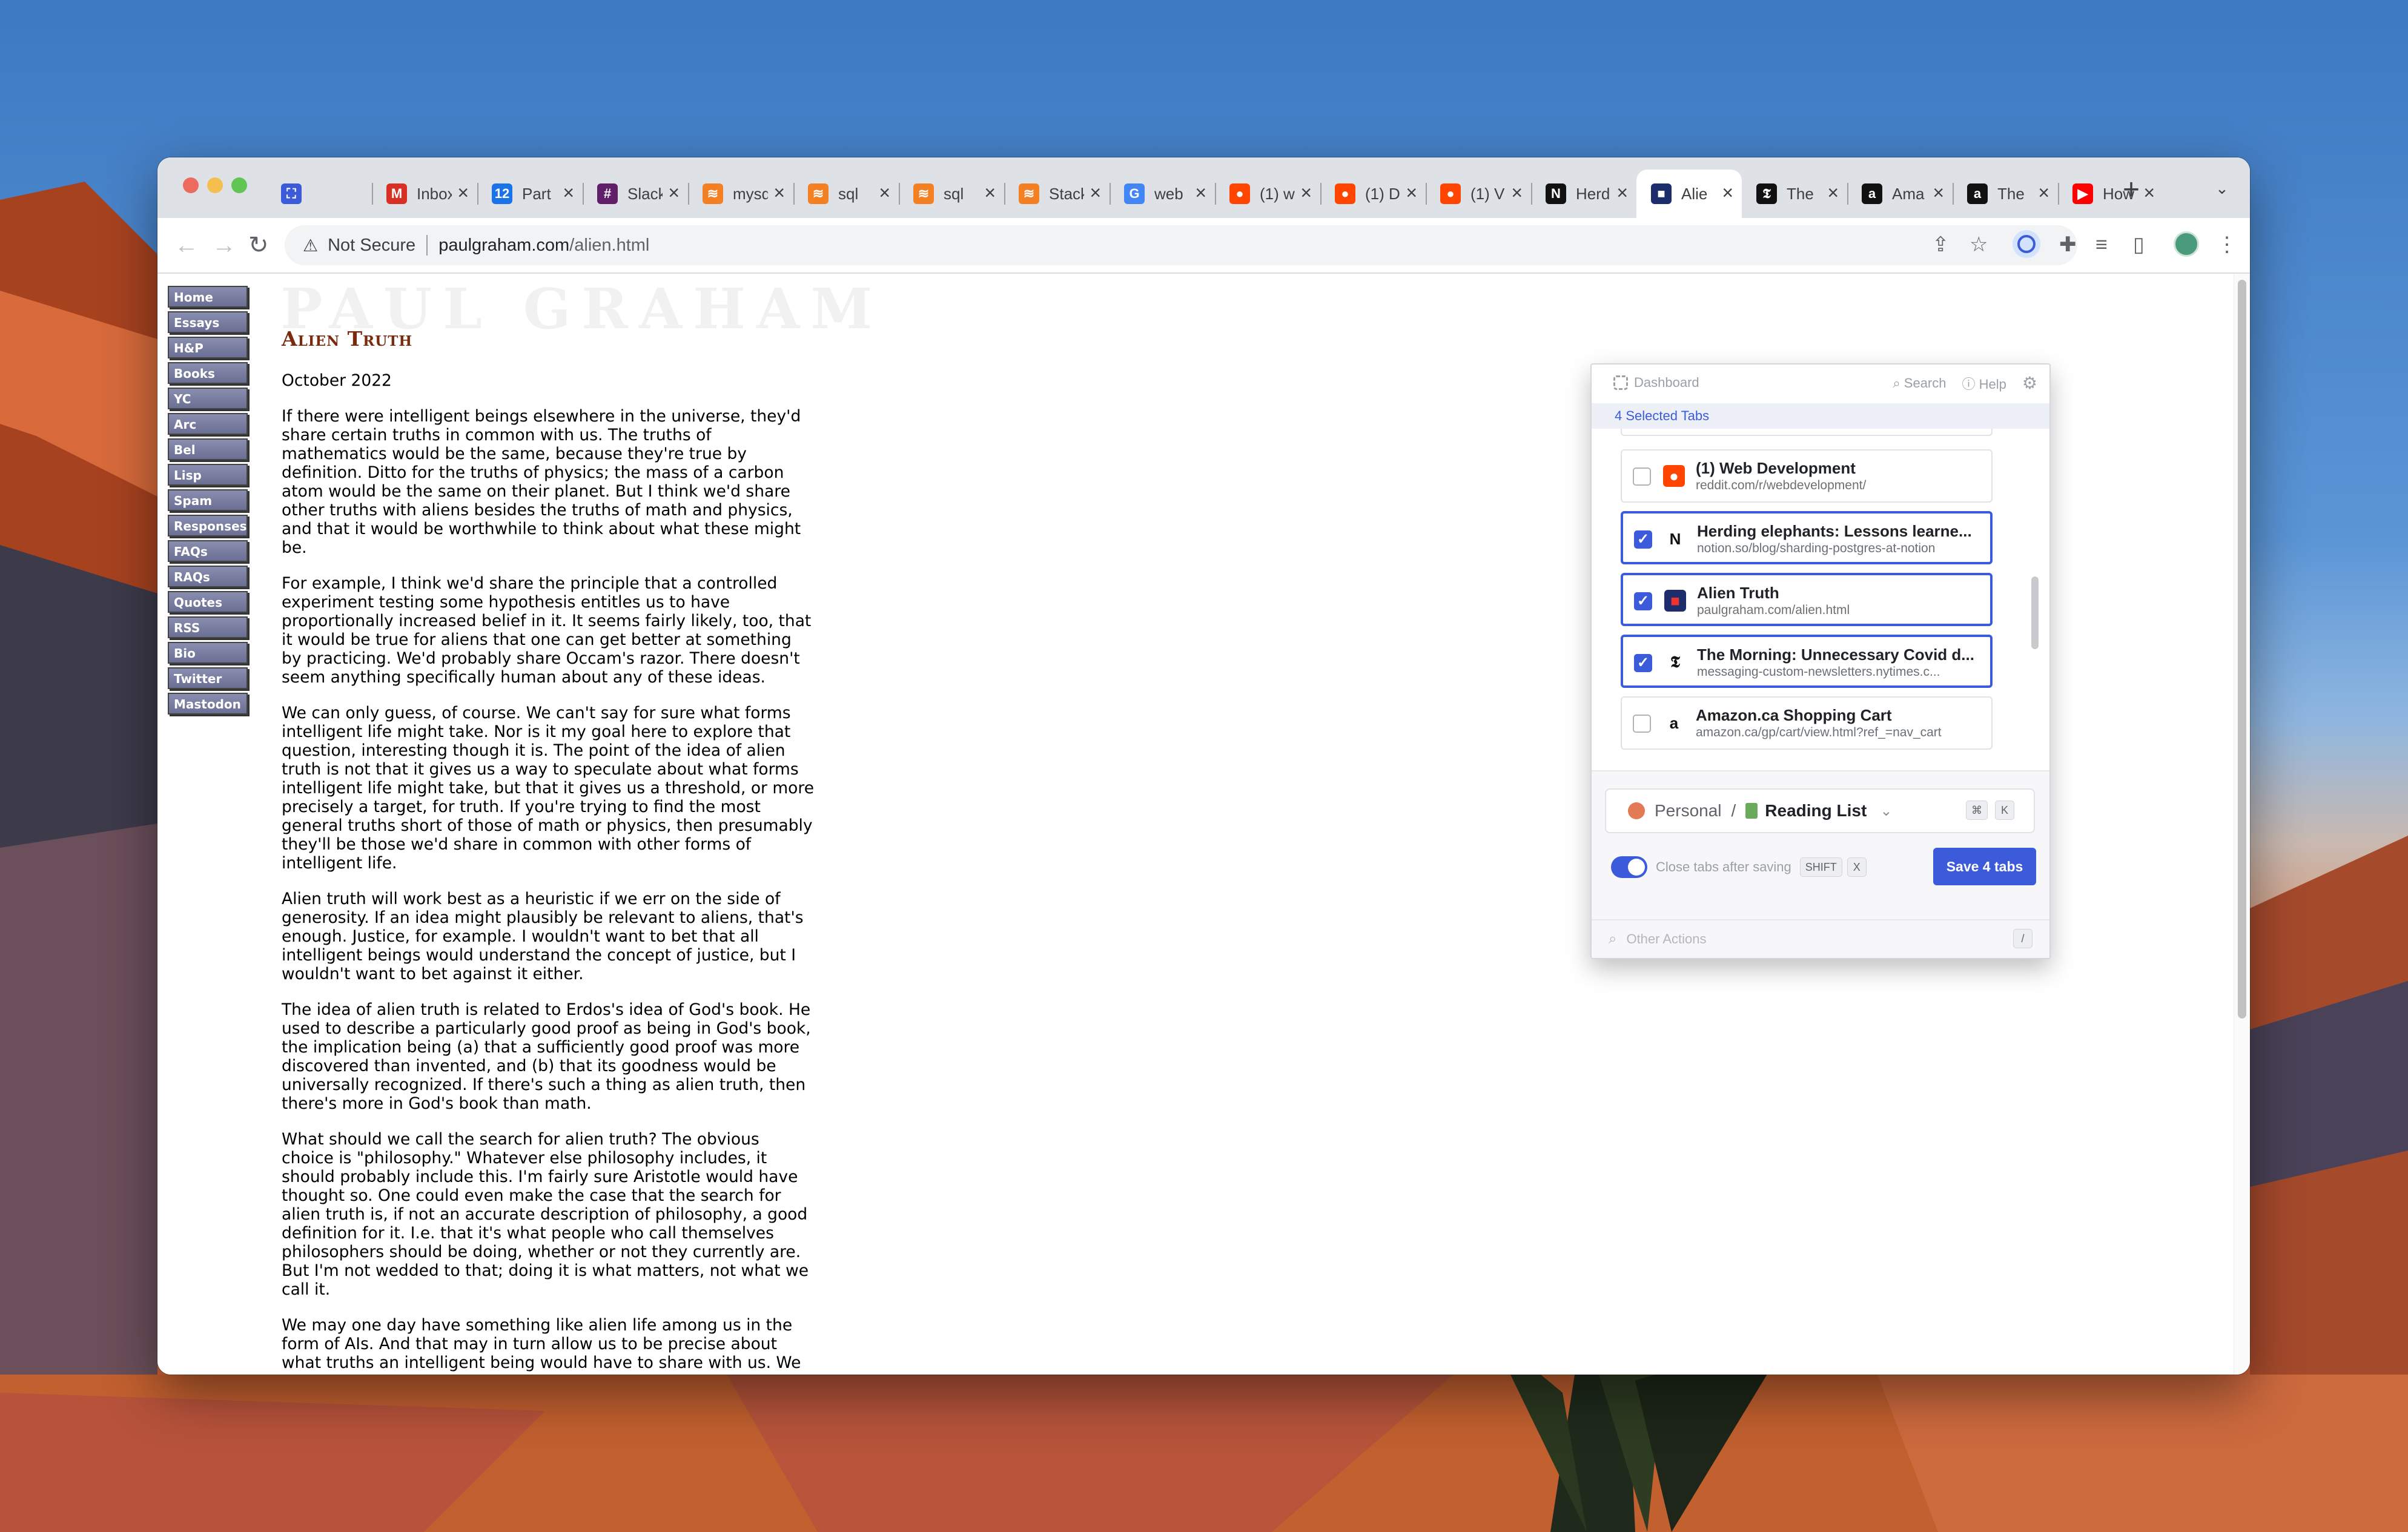 The width and height of the screenshot is (2408, 1532). I want to click on nav-link-h-p: H&P, so click(208, 347).